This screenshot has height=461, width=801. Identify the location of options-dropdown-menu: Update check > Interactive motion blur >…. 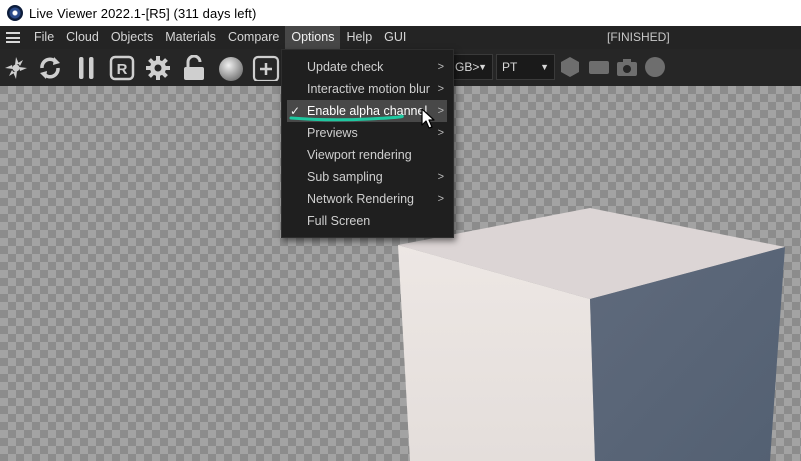
(367, 143).